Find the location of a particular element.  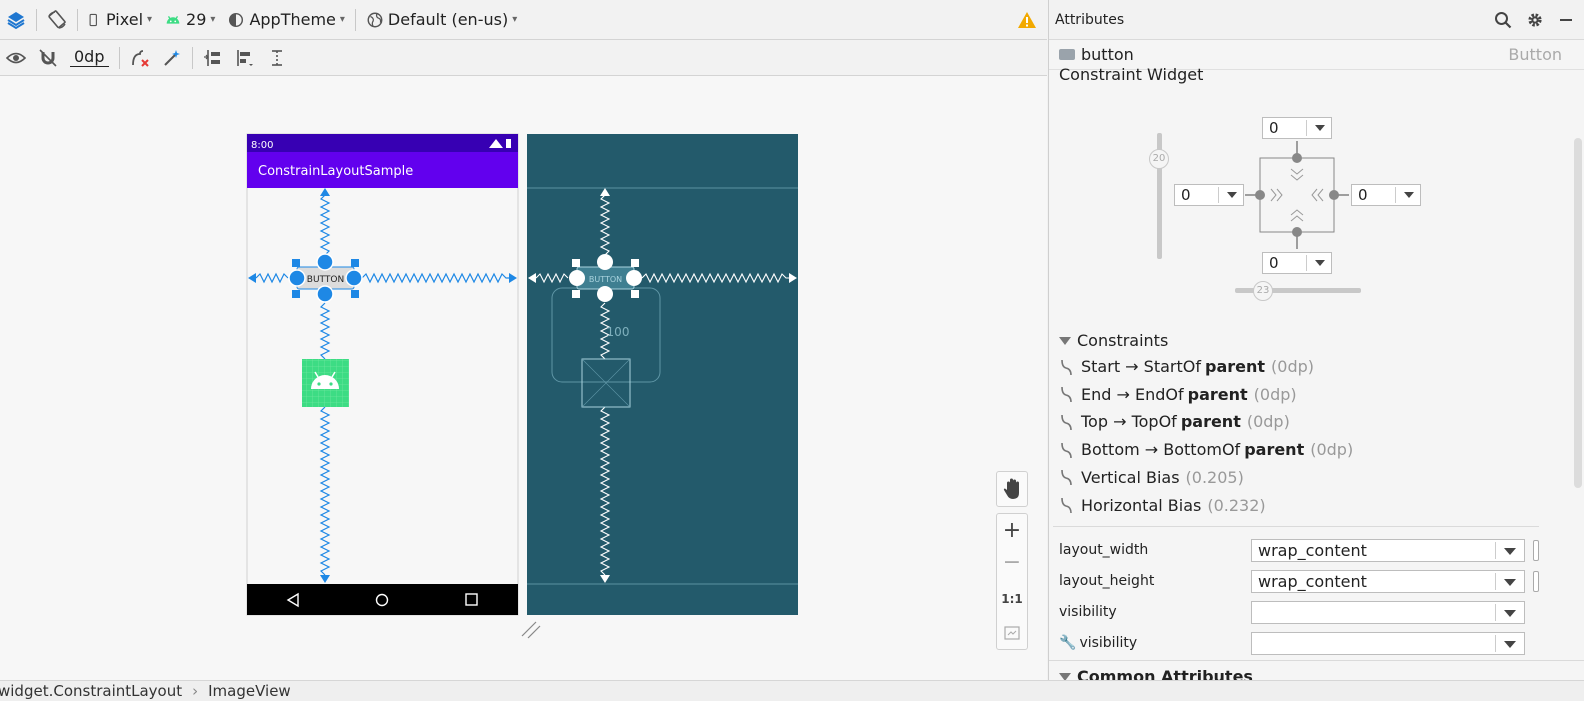

constraint-icon is located at coordinates (1066, 505).